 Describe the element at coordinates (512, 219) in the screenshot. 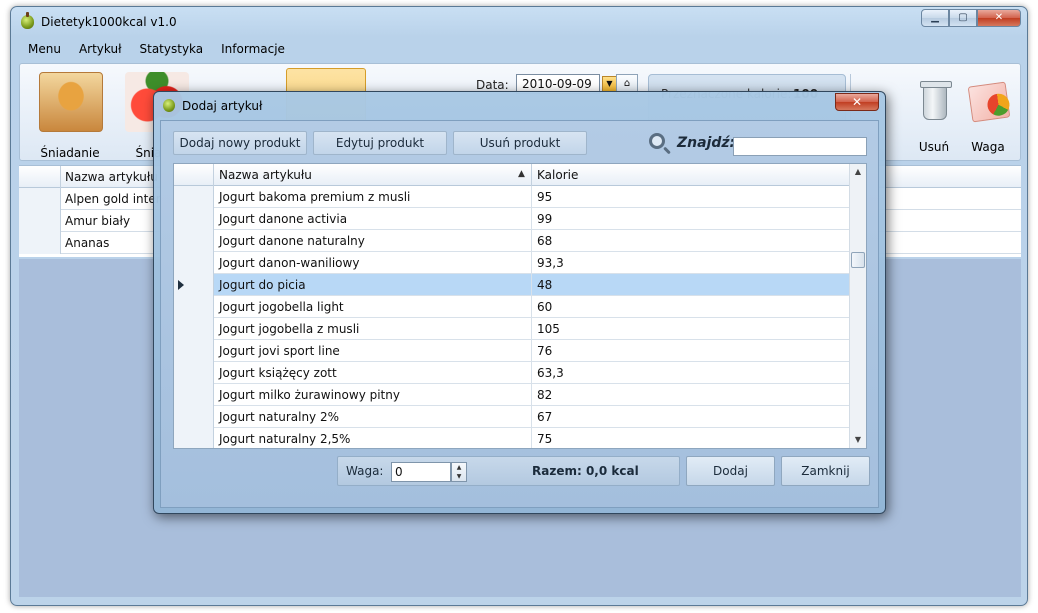

I see `table-row: Jogurt danone activia 99` at that location.